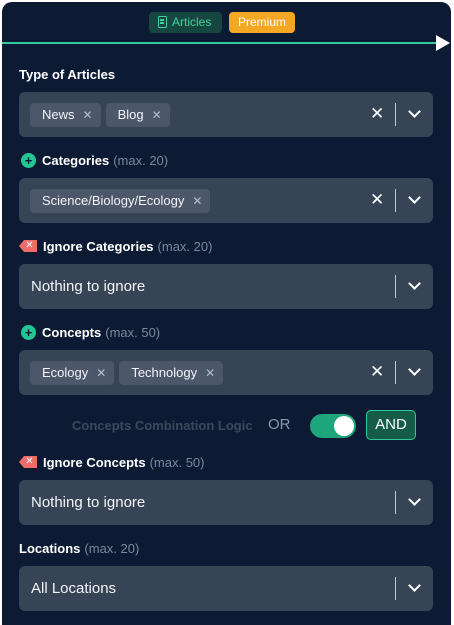  I want to click on tab-underline, so click(220, 43).